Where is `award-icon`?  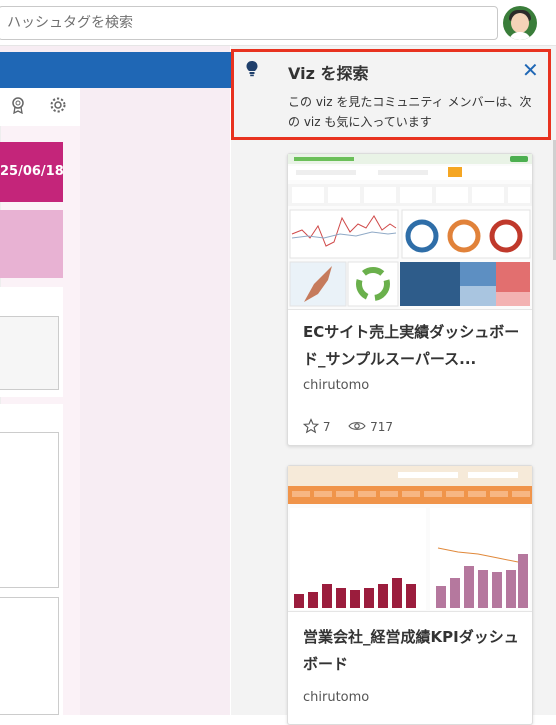
award-icon is located at coordinates (18, 106).